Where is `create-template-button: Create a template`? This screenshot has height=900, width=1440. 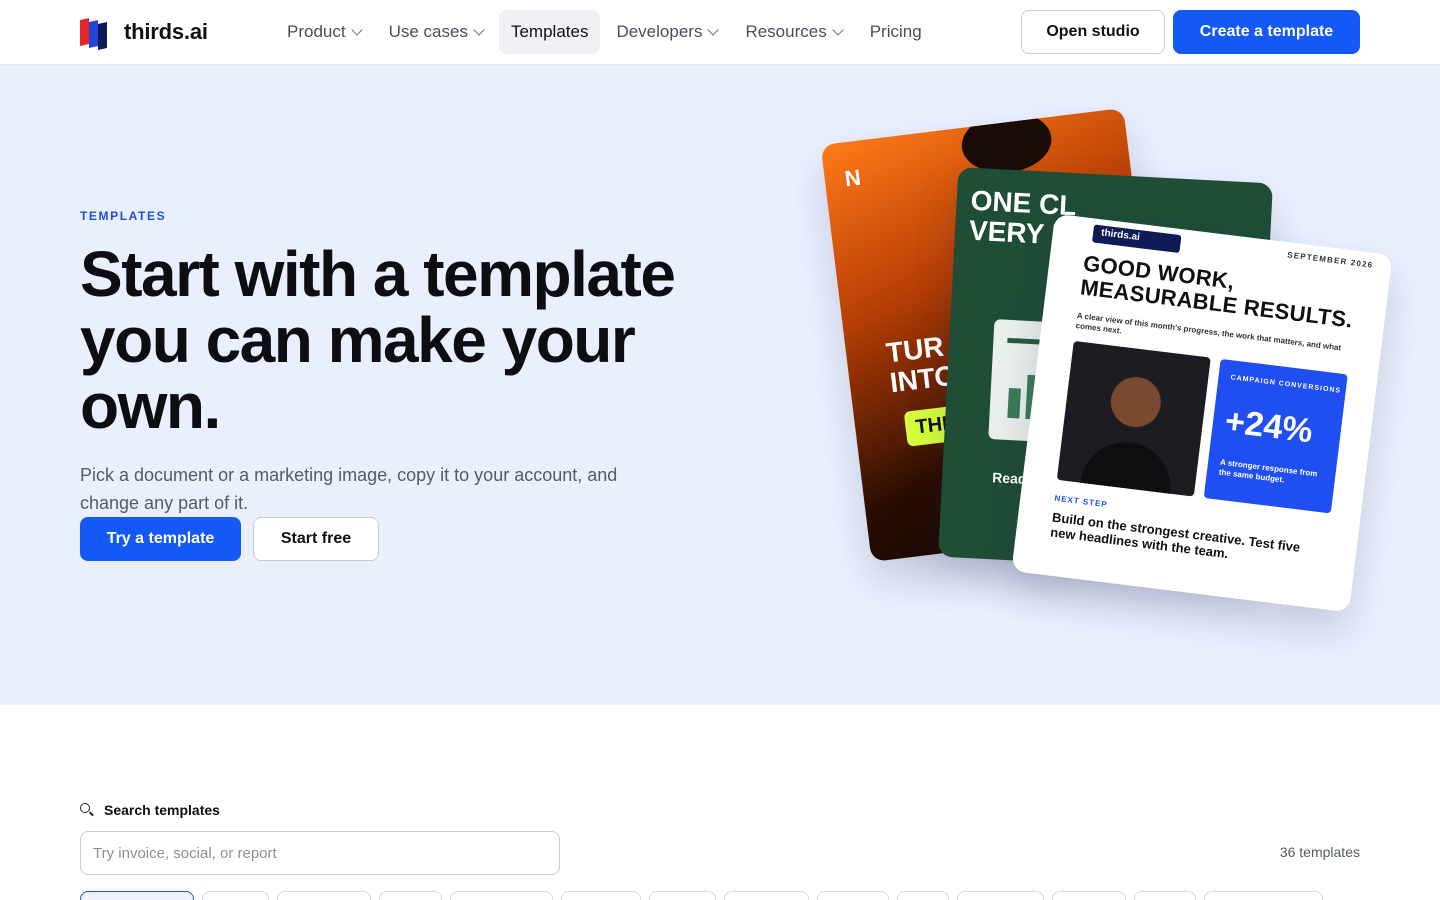 create-template-button: Create a template is located at coordinates (1266, 32).